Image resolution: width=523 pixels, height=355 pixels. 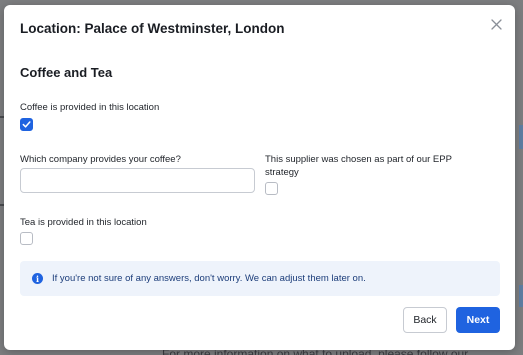 What do you see at coordinates (137, 180) in the screenshot?
I see `company-input` at bounding box center [137, 180].